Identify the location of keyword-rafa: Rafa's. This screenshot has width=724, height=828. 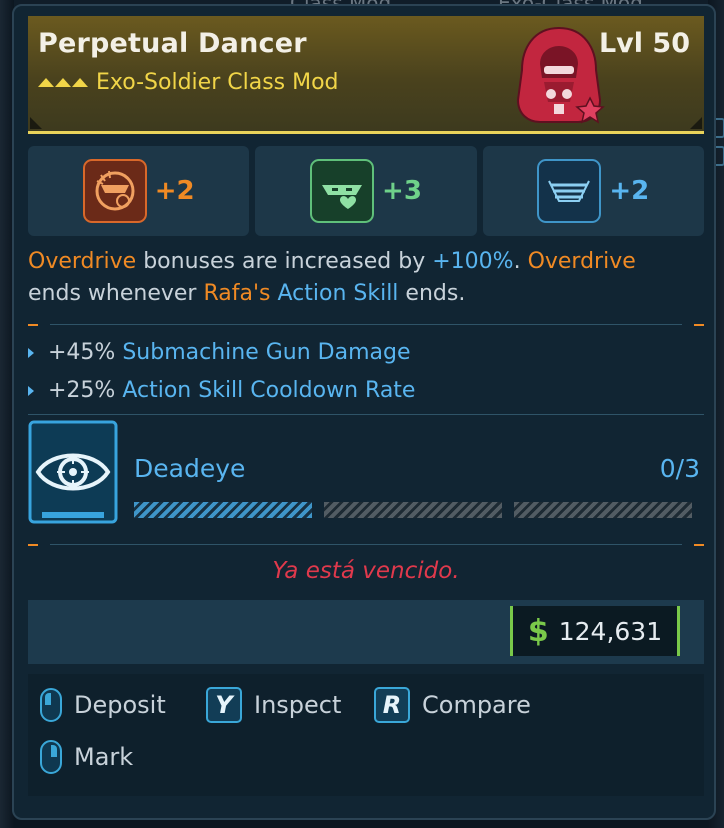
(237, 293).